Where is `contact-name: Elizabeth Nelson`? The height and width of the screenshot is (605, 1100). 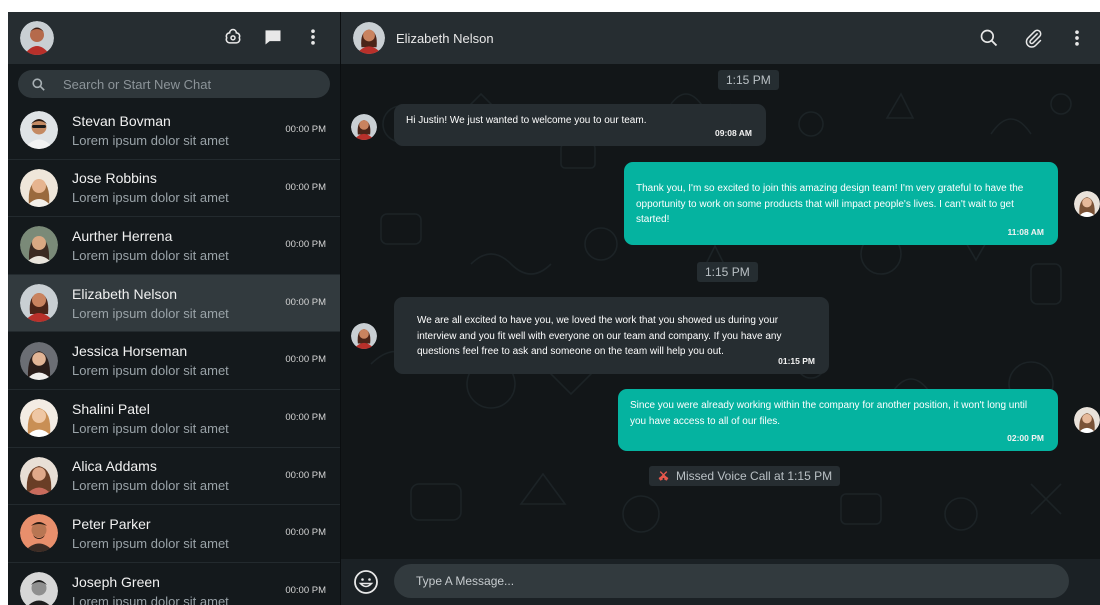 contact-name: Elizabeth Nelson is located at coordinates (445, 38).